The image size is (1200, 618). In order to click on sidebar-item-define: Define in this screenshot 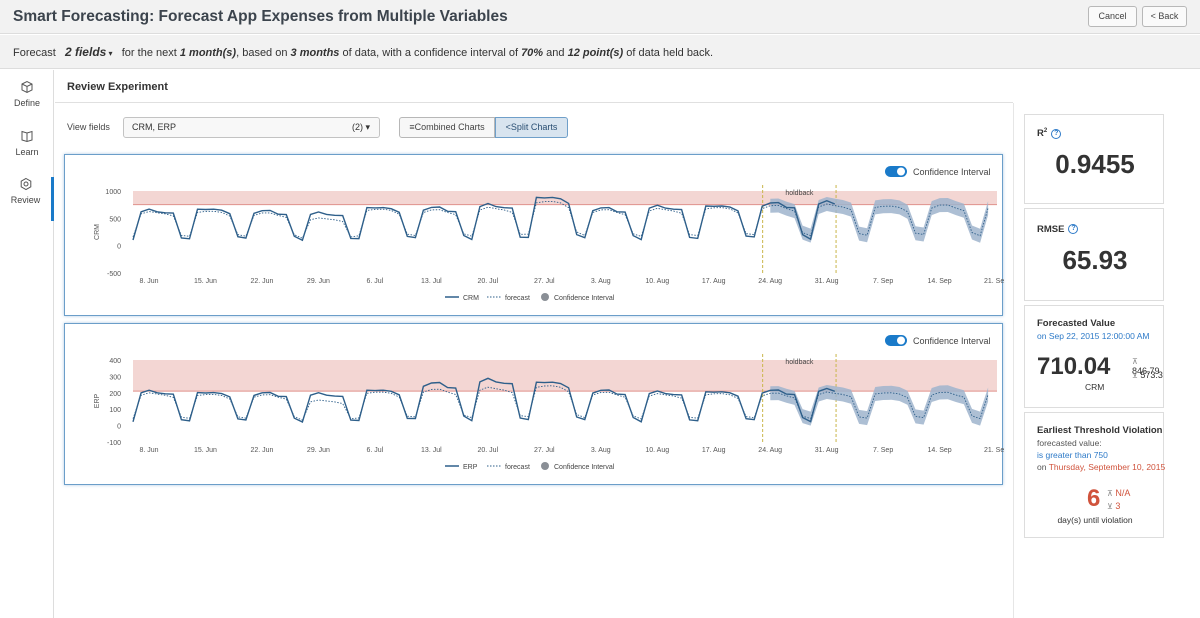, I will do `click(27, 102)`.